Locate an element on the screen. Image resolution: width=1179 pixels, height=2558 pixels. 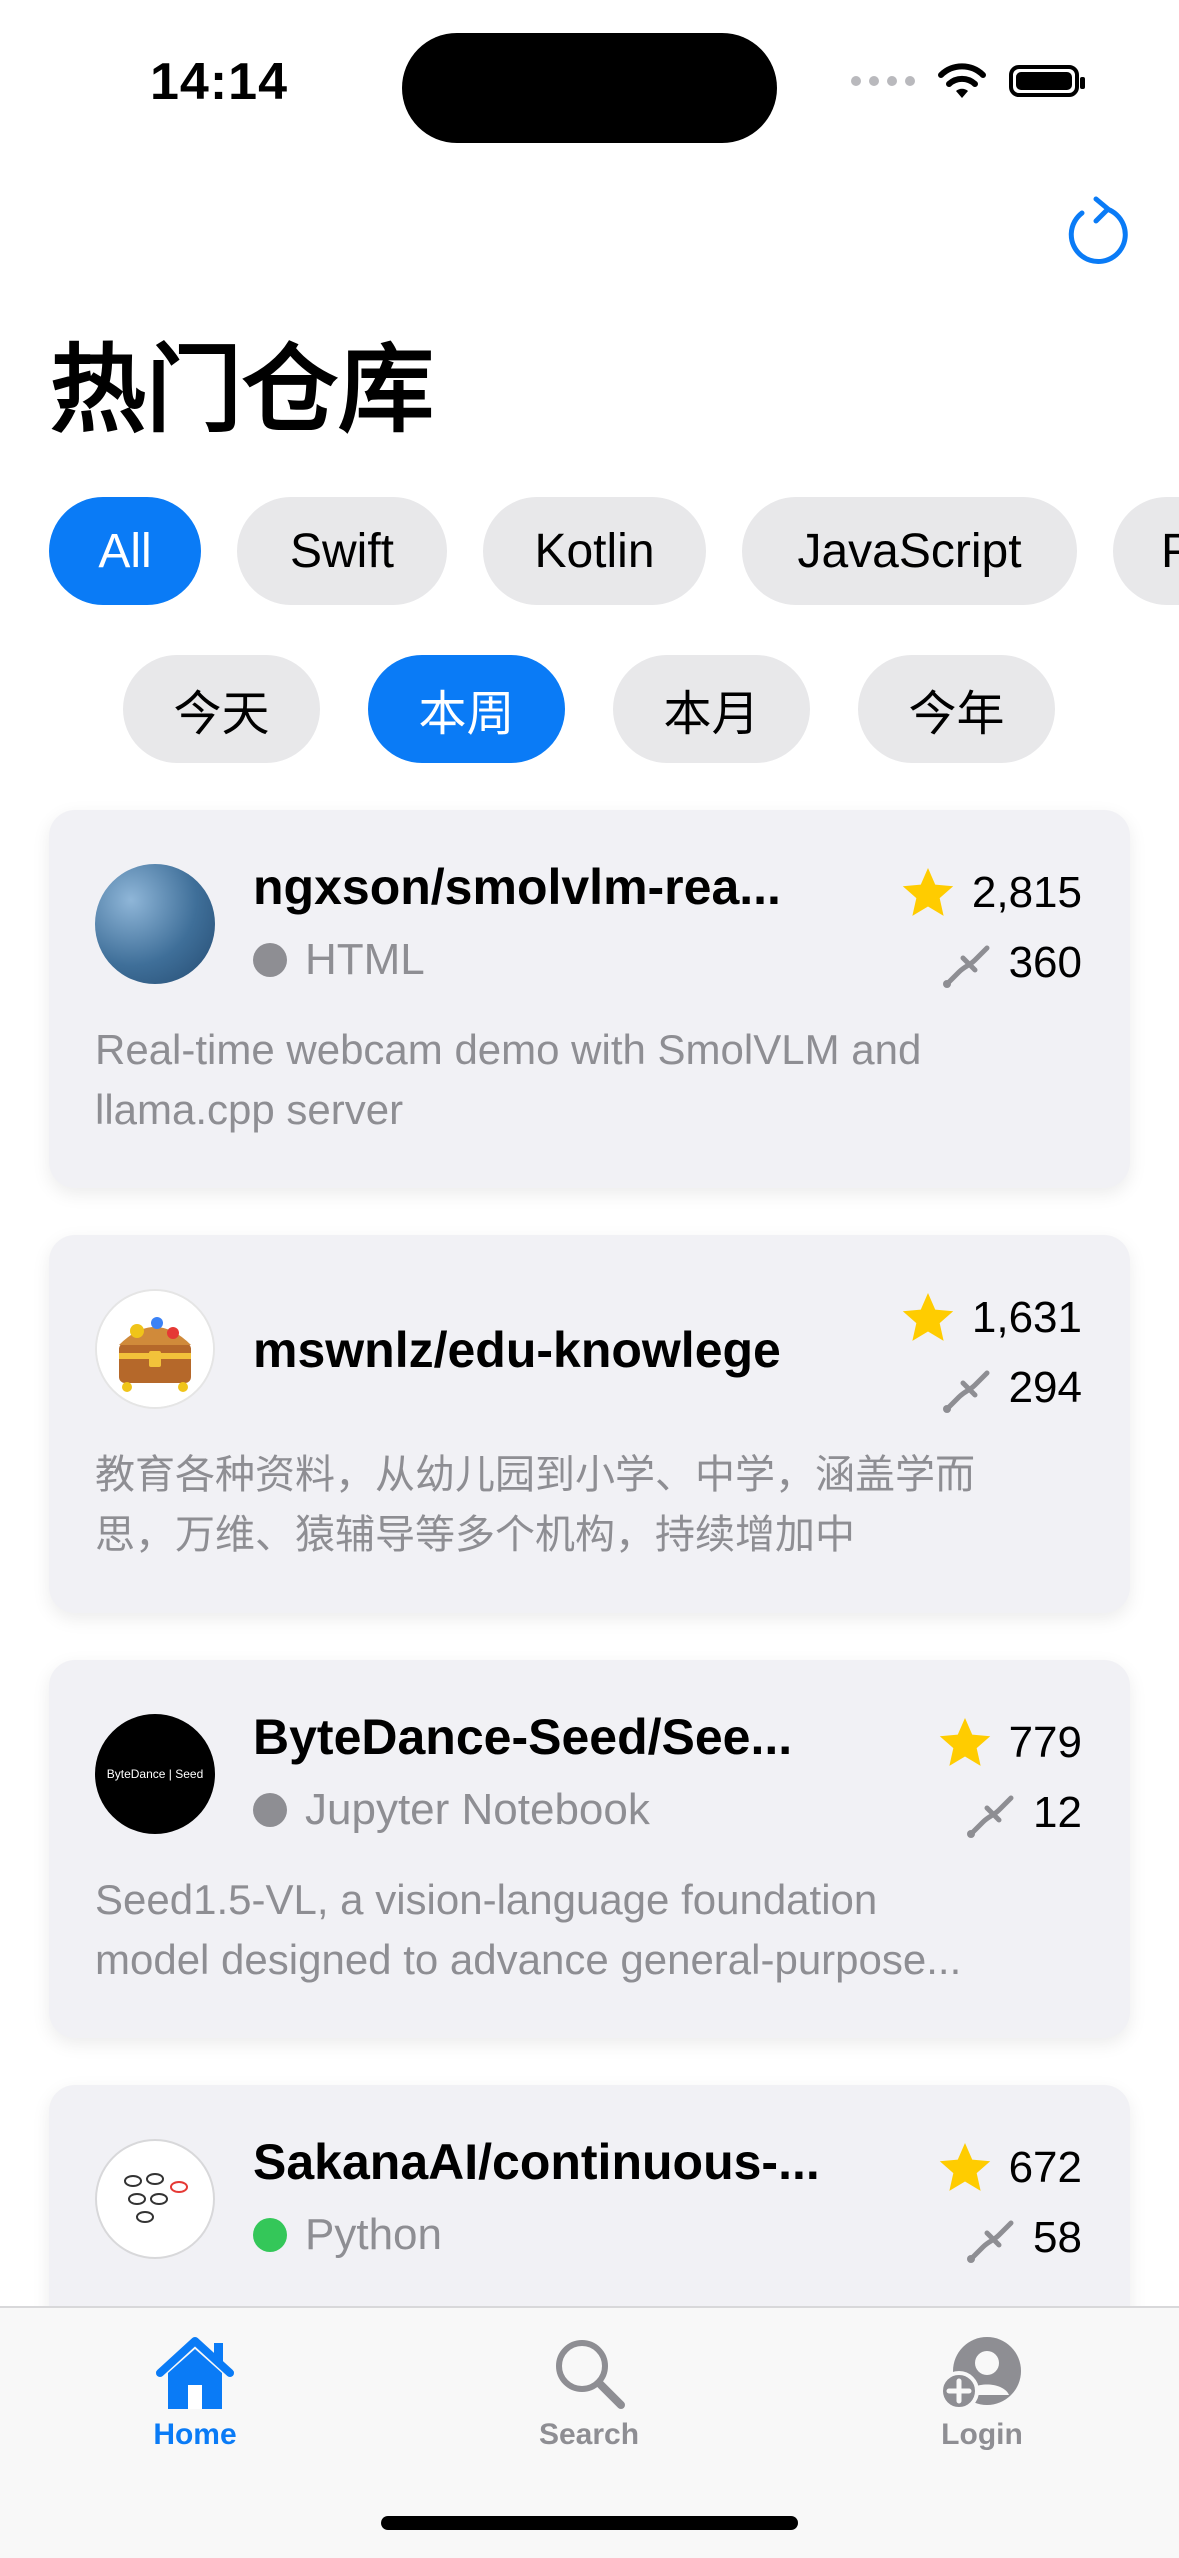
avatar-label: ByteDance | Seed is located at coordinates (155, 1774).